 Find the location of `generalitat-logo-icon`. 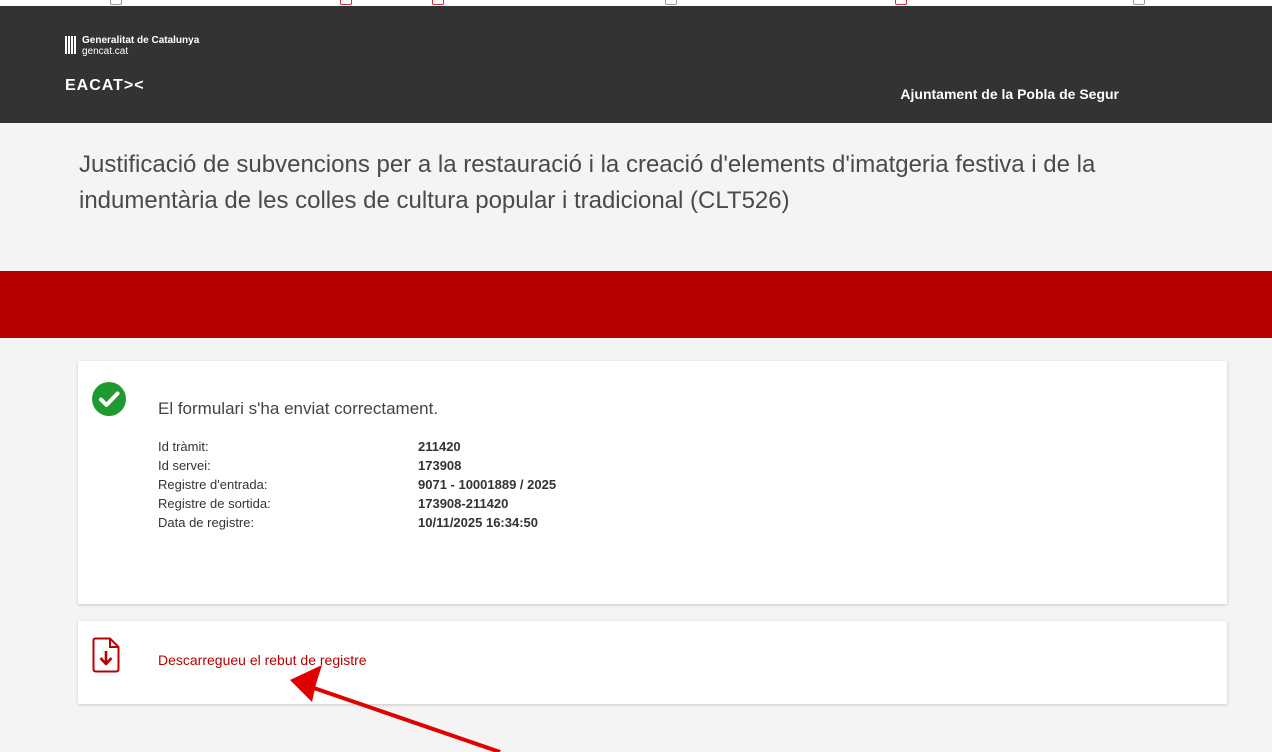

generalitat-logo-icon is located at coordinates (72, 45).